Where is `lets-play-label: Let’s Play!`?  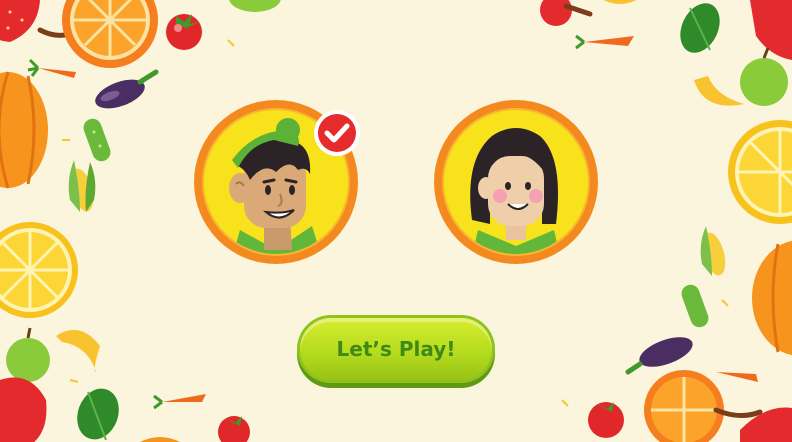
lets-play-label: Let’s Play! is located at coordinates (396, 349).